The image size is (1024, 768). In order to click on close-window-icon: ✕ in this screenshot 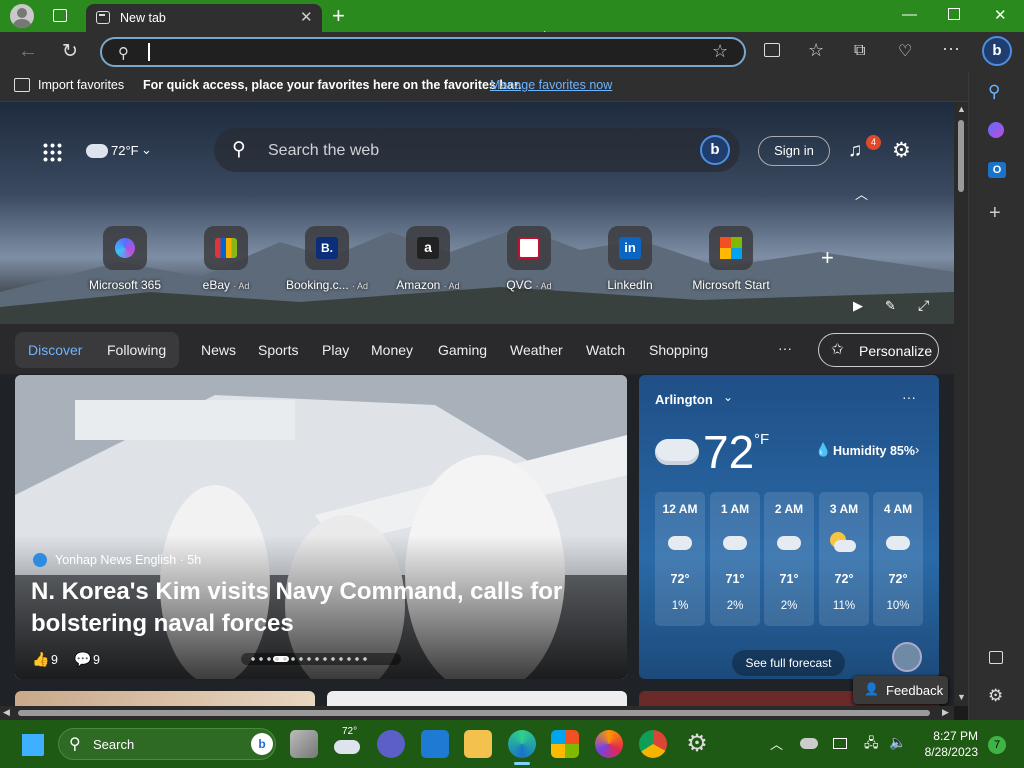, I will do `click(1000, 15)`.